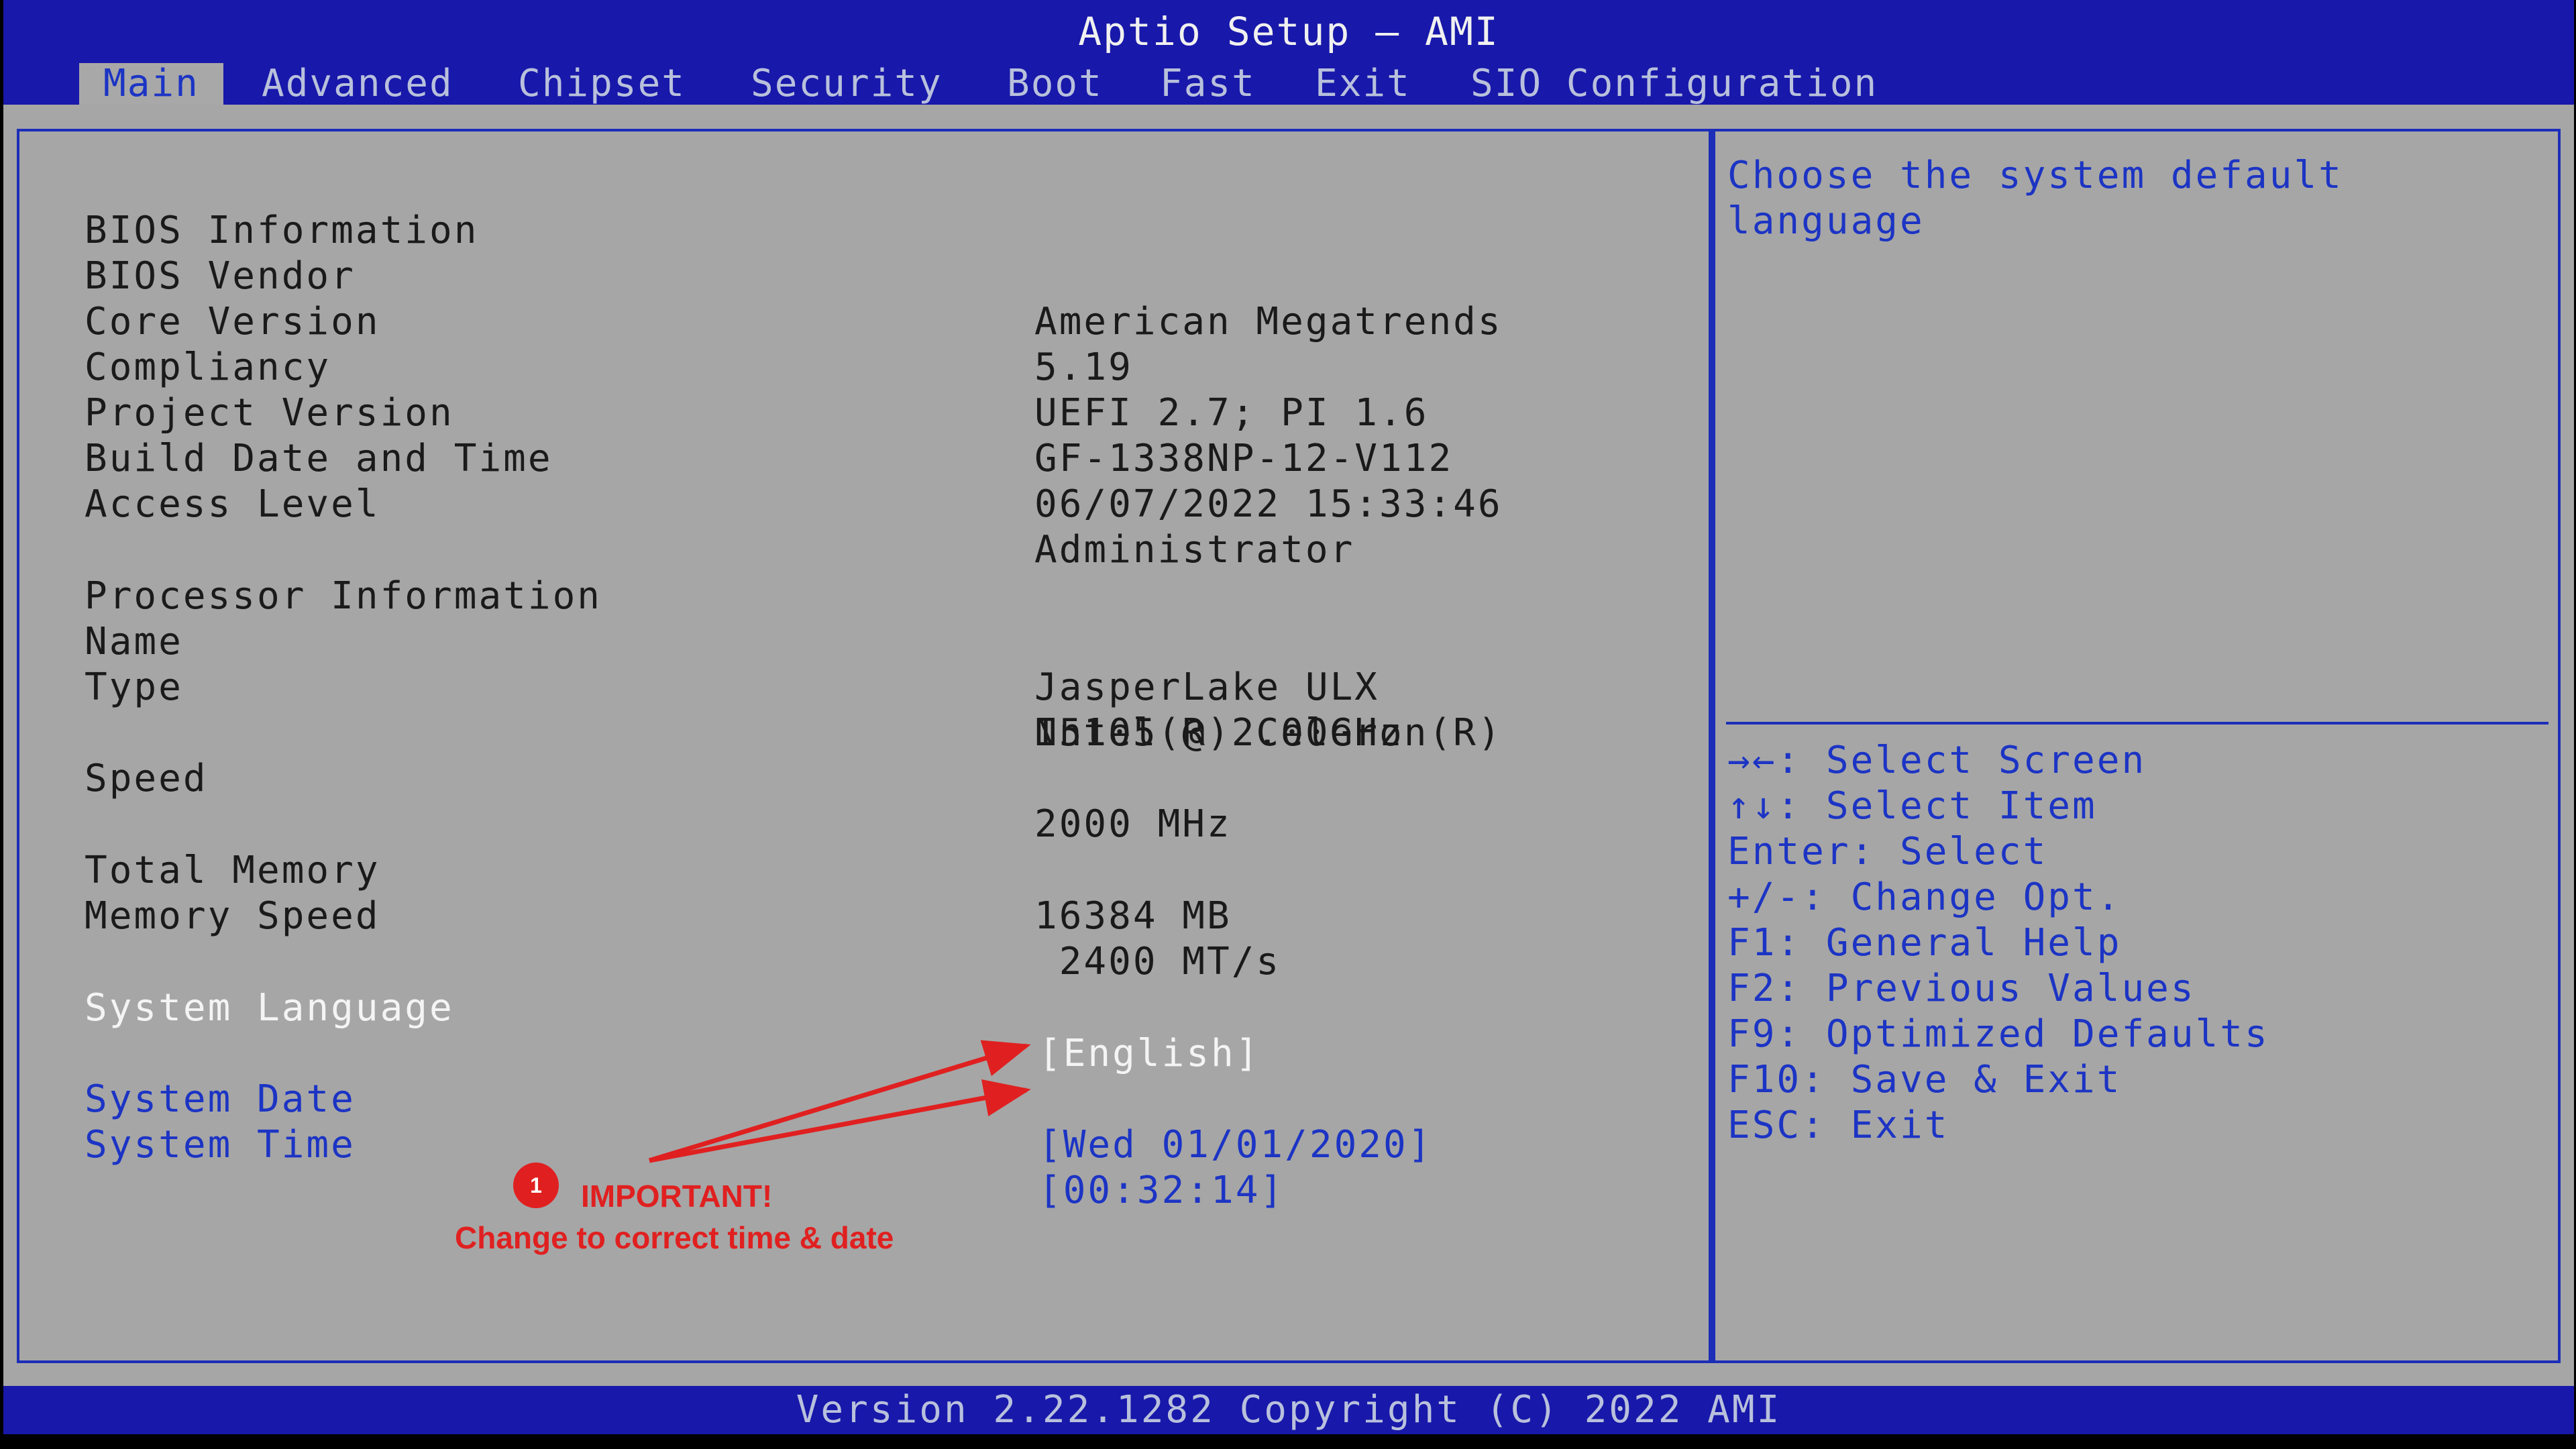 This screenshot has height=1449, width=2576. I want to click on info-row-bios-vendor: BIOS Vendor American Megatrends, so click(760, 275).